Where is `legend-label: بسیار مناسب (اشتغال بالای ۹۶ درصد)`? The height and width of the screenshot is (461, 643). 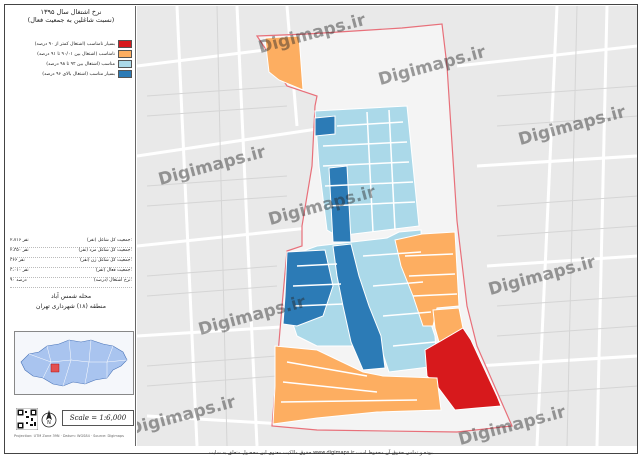 legend-label: بسیار مناسب (اشتغال بالای ۹۶ درصد) is located at coordinates (78, 74).